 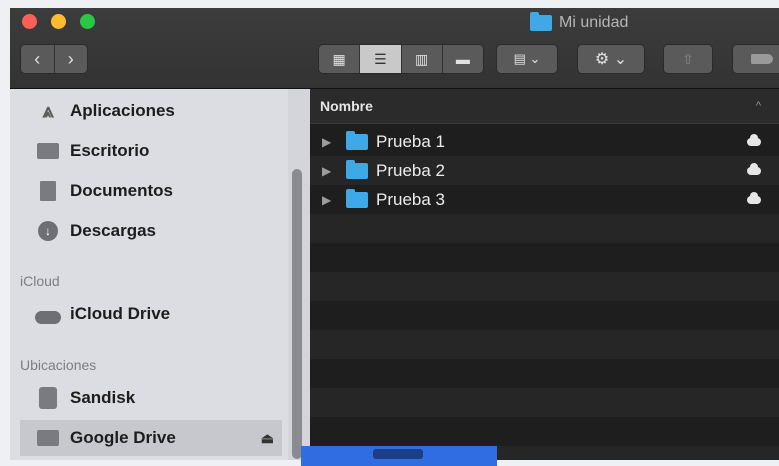 I want to click on tag-icon, so click(x=762, y=59).